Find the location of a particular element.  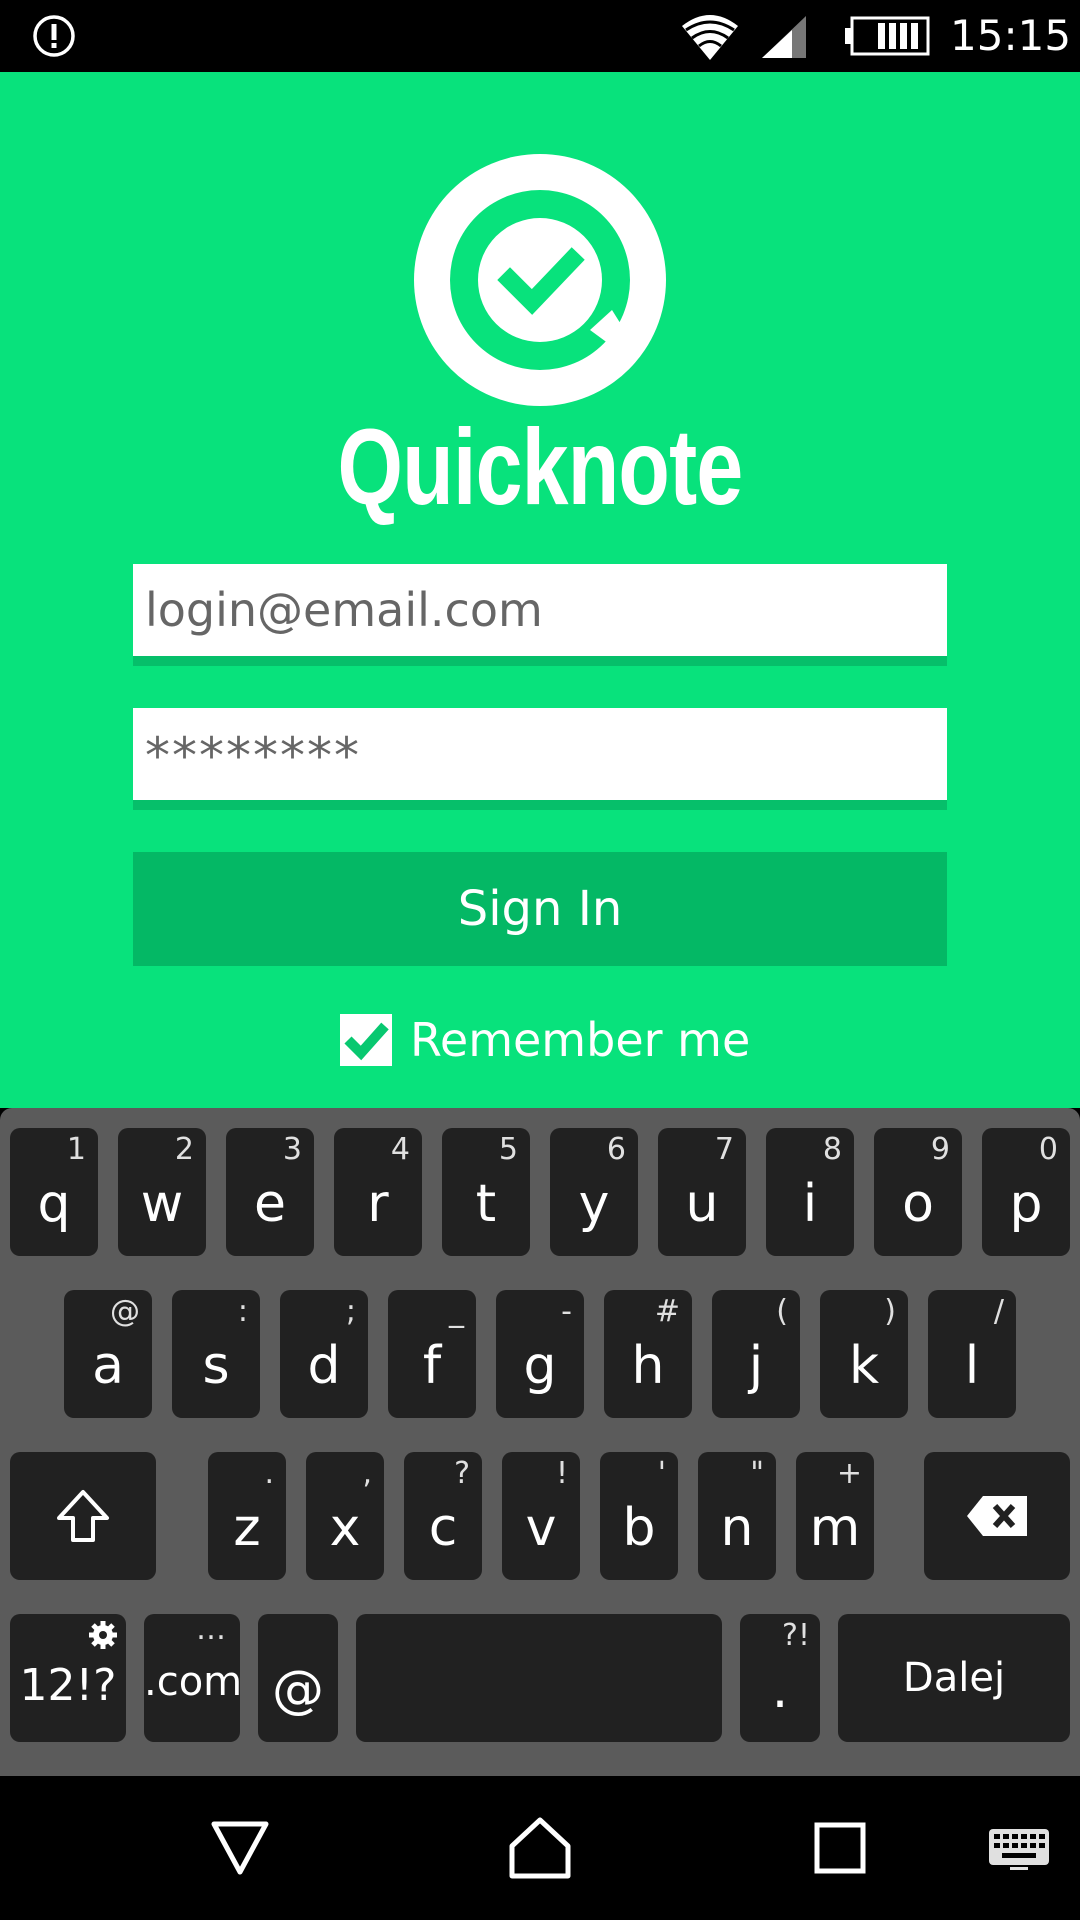

key-label: t is located at coordinates (486, 1204).